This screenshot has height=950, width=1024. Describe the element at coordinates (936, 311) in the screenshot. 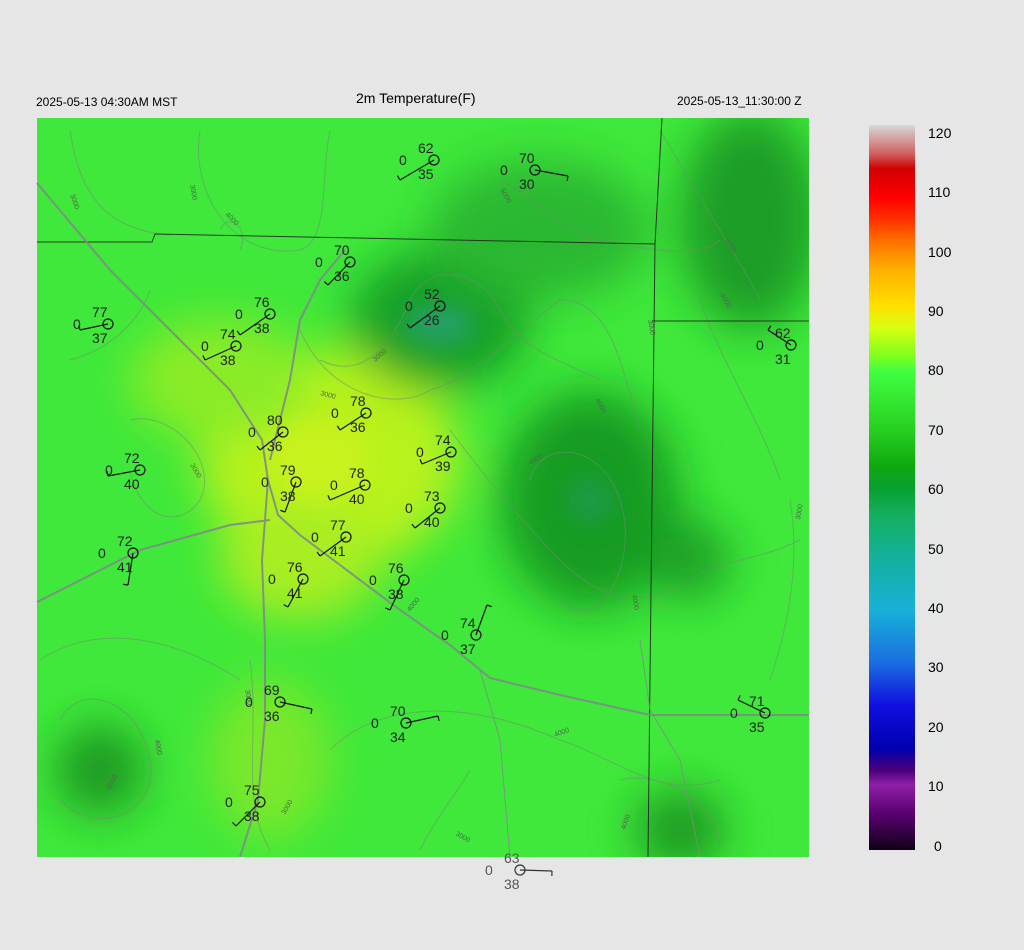

I see `colorbar-label: 90` at that location.